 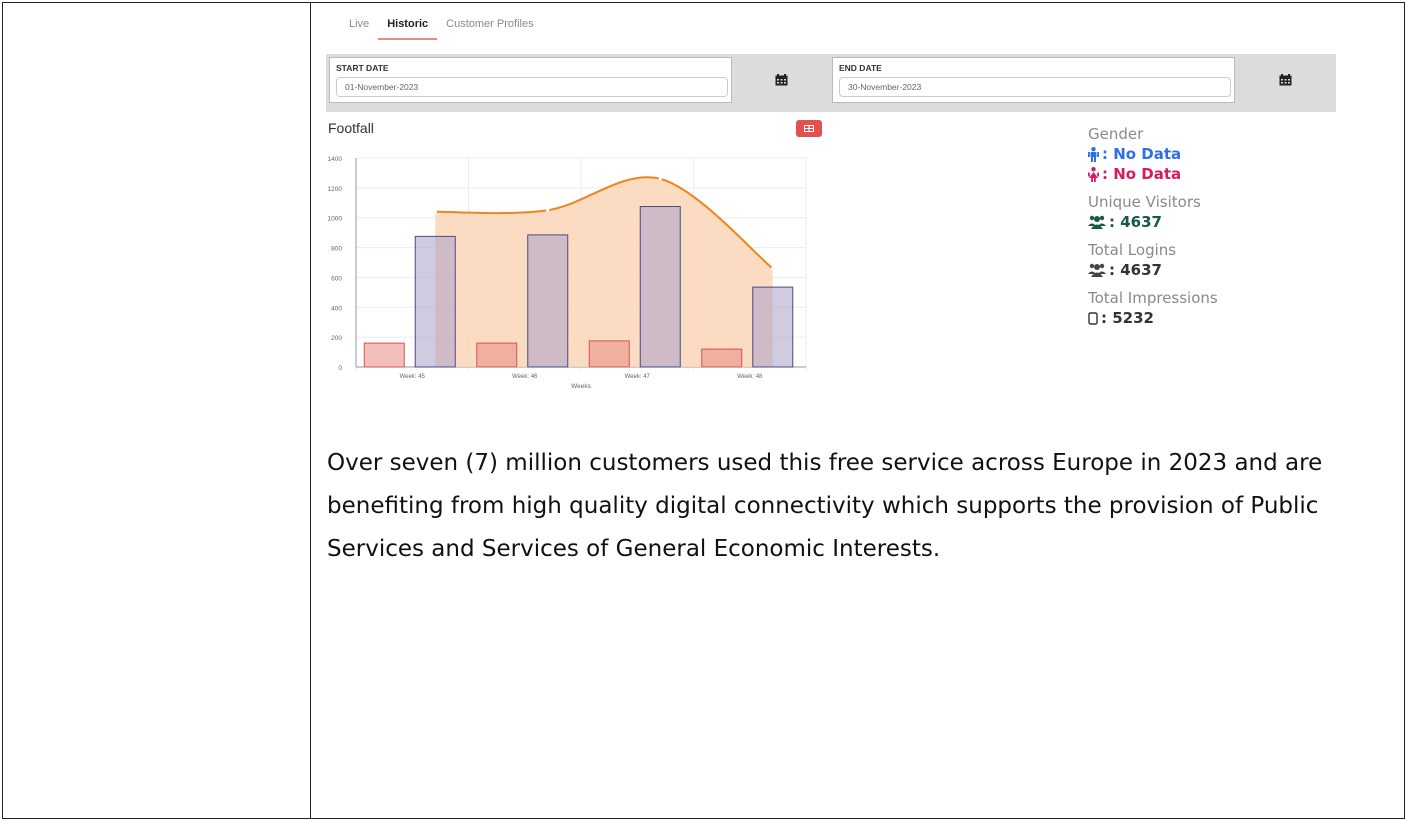 I want to click on male-value: : No Data, so click(x=1142, y=154).